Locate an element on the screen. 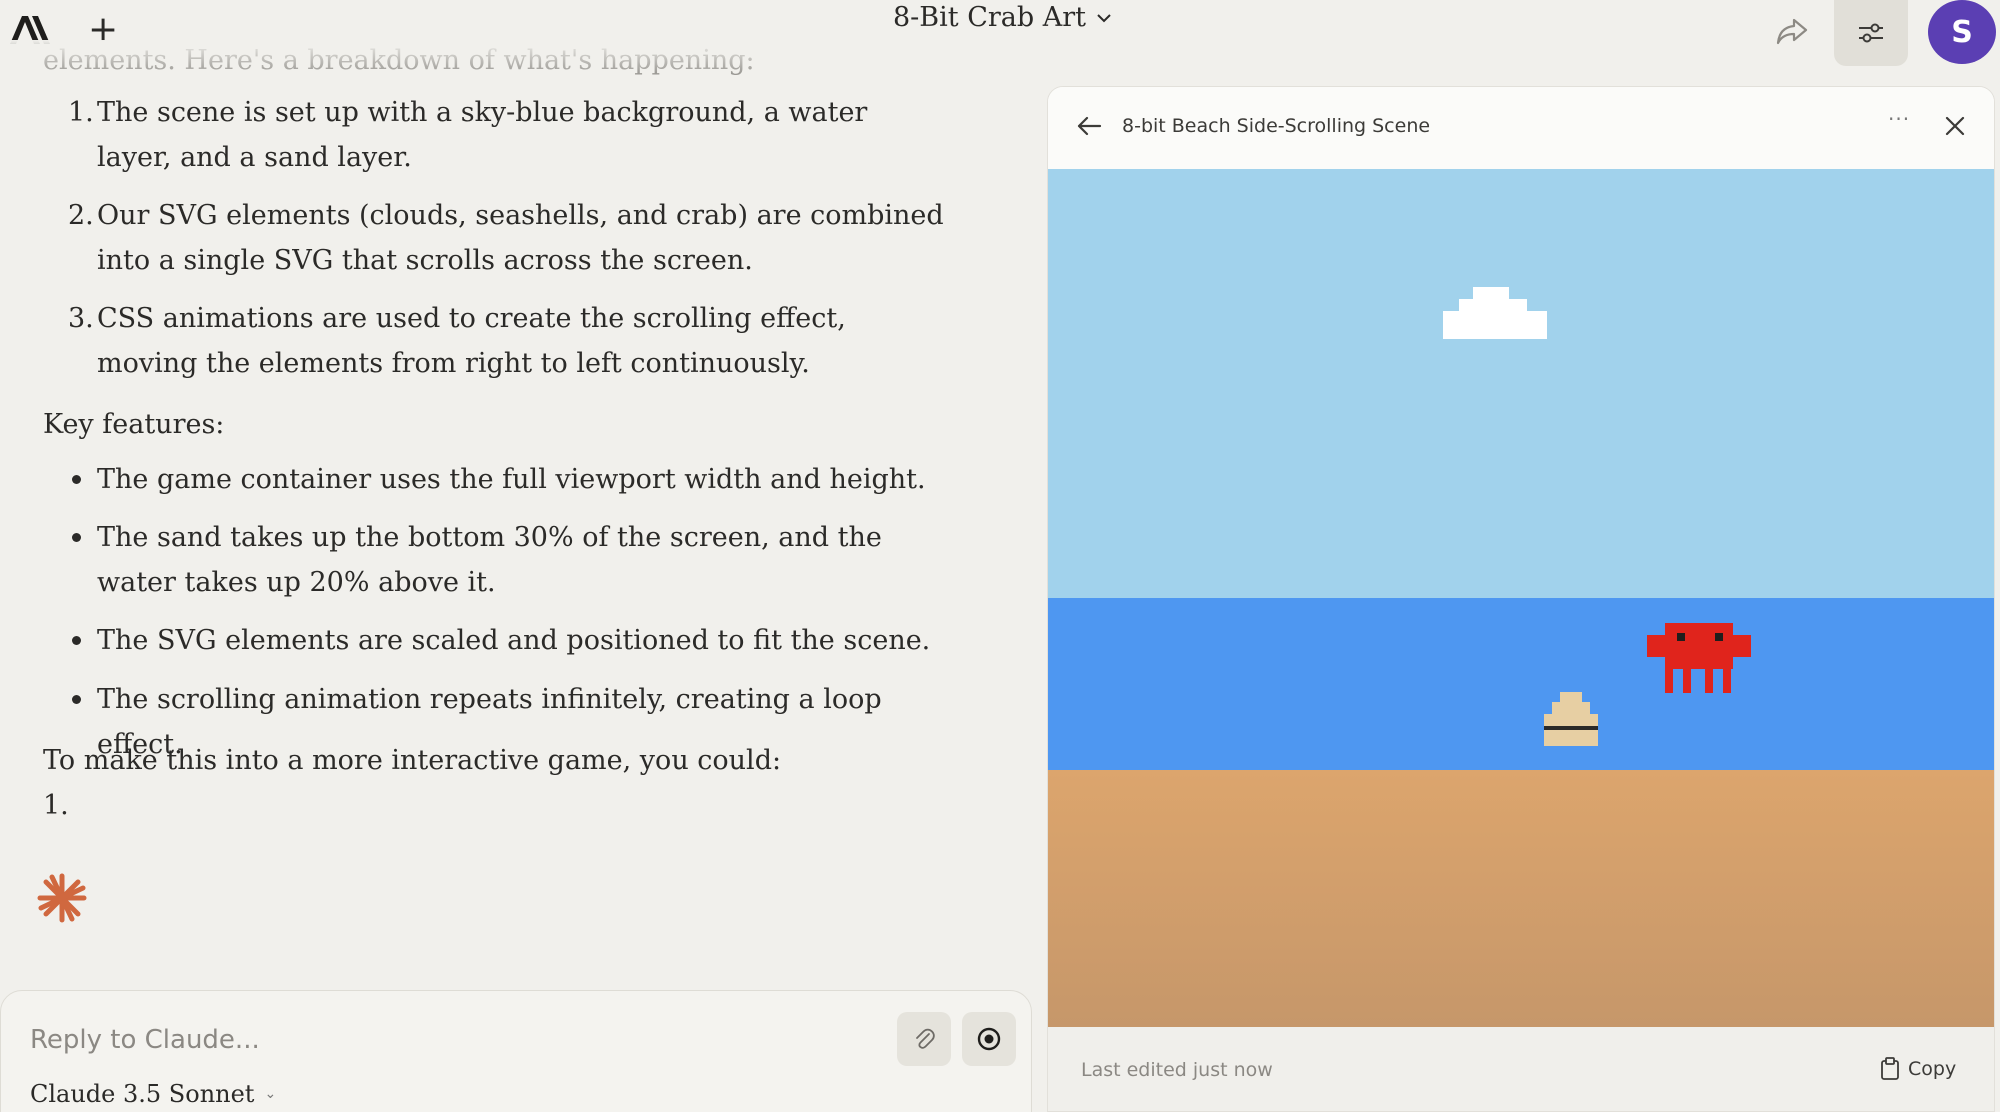 This screenshot has width=2000, height=1112. list-number: 1. is located at coordinates (81, 112).